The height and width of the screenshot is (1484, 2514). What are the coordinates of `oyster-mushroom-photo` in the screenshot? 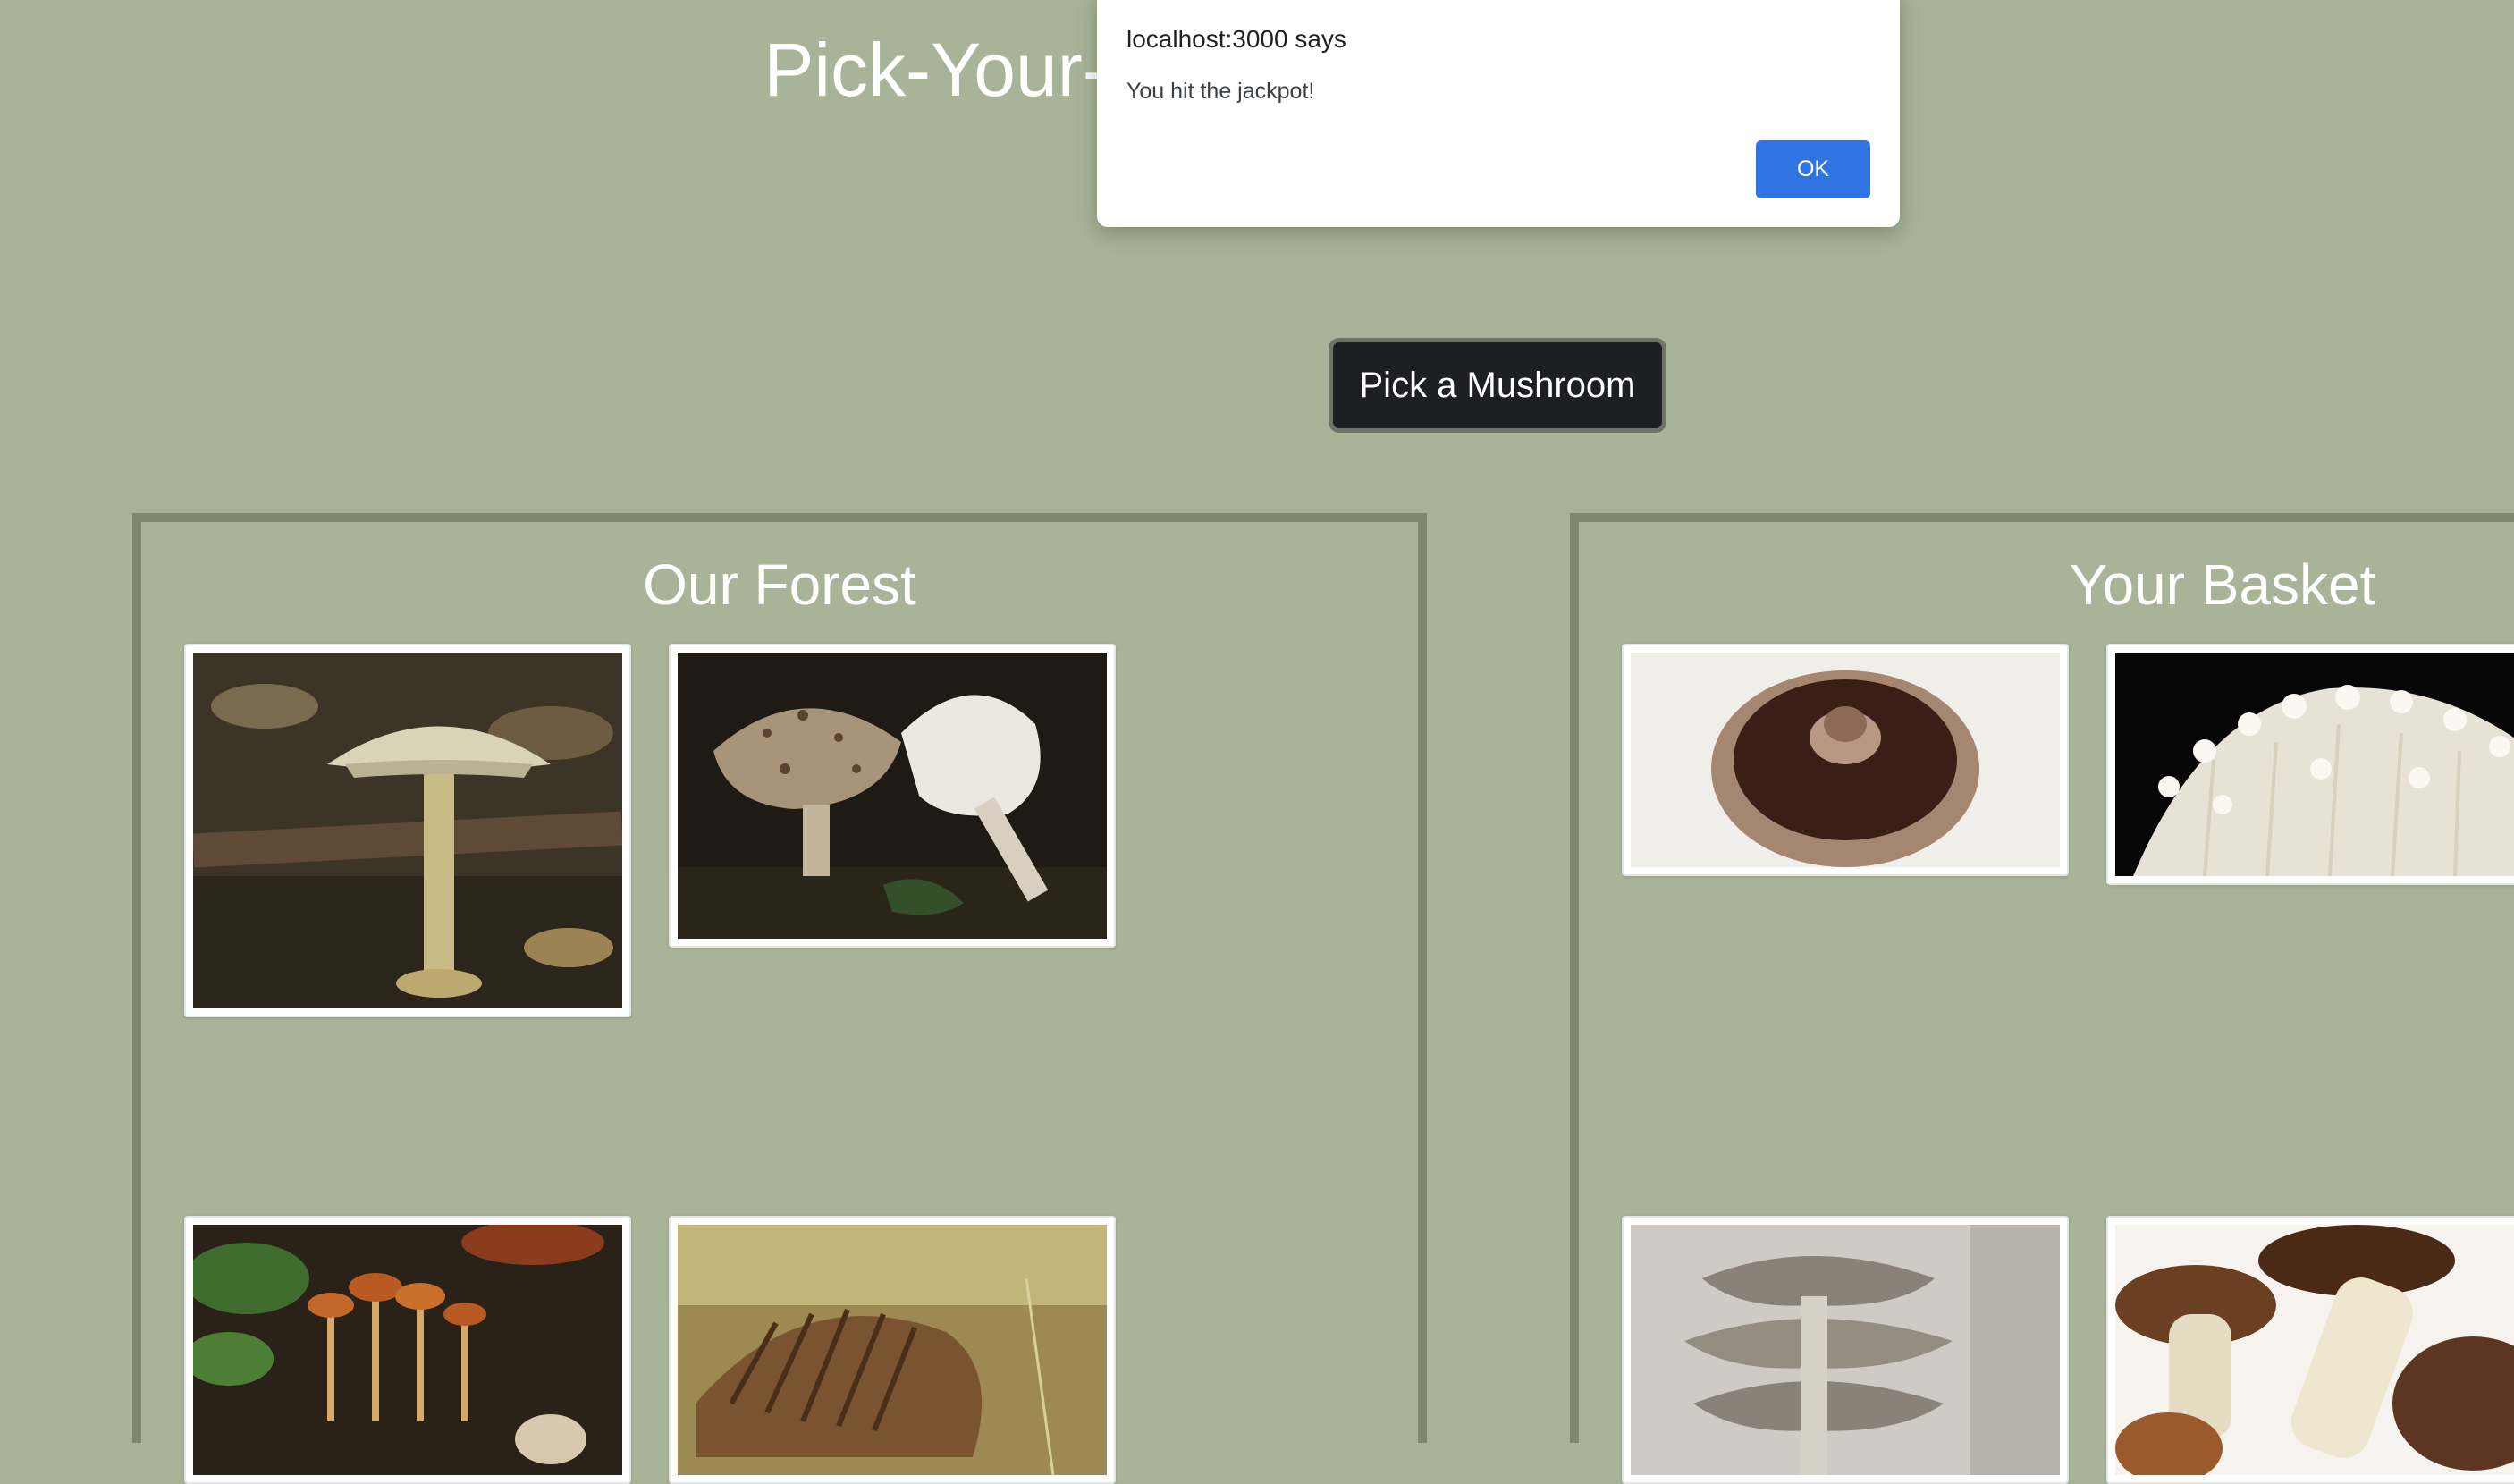 It's located at (1845, 1350).